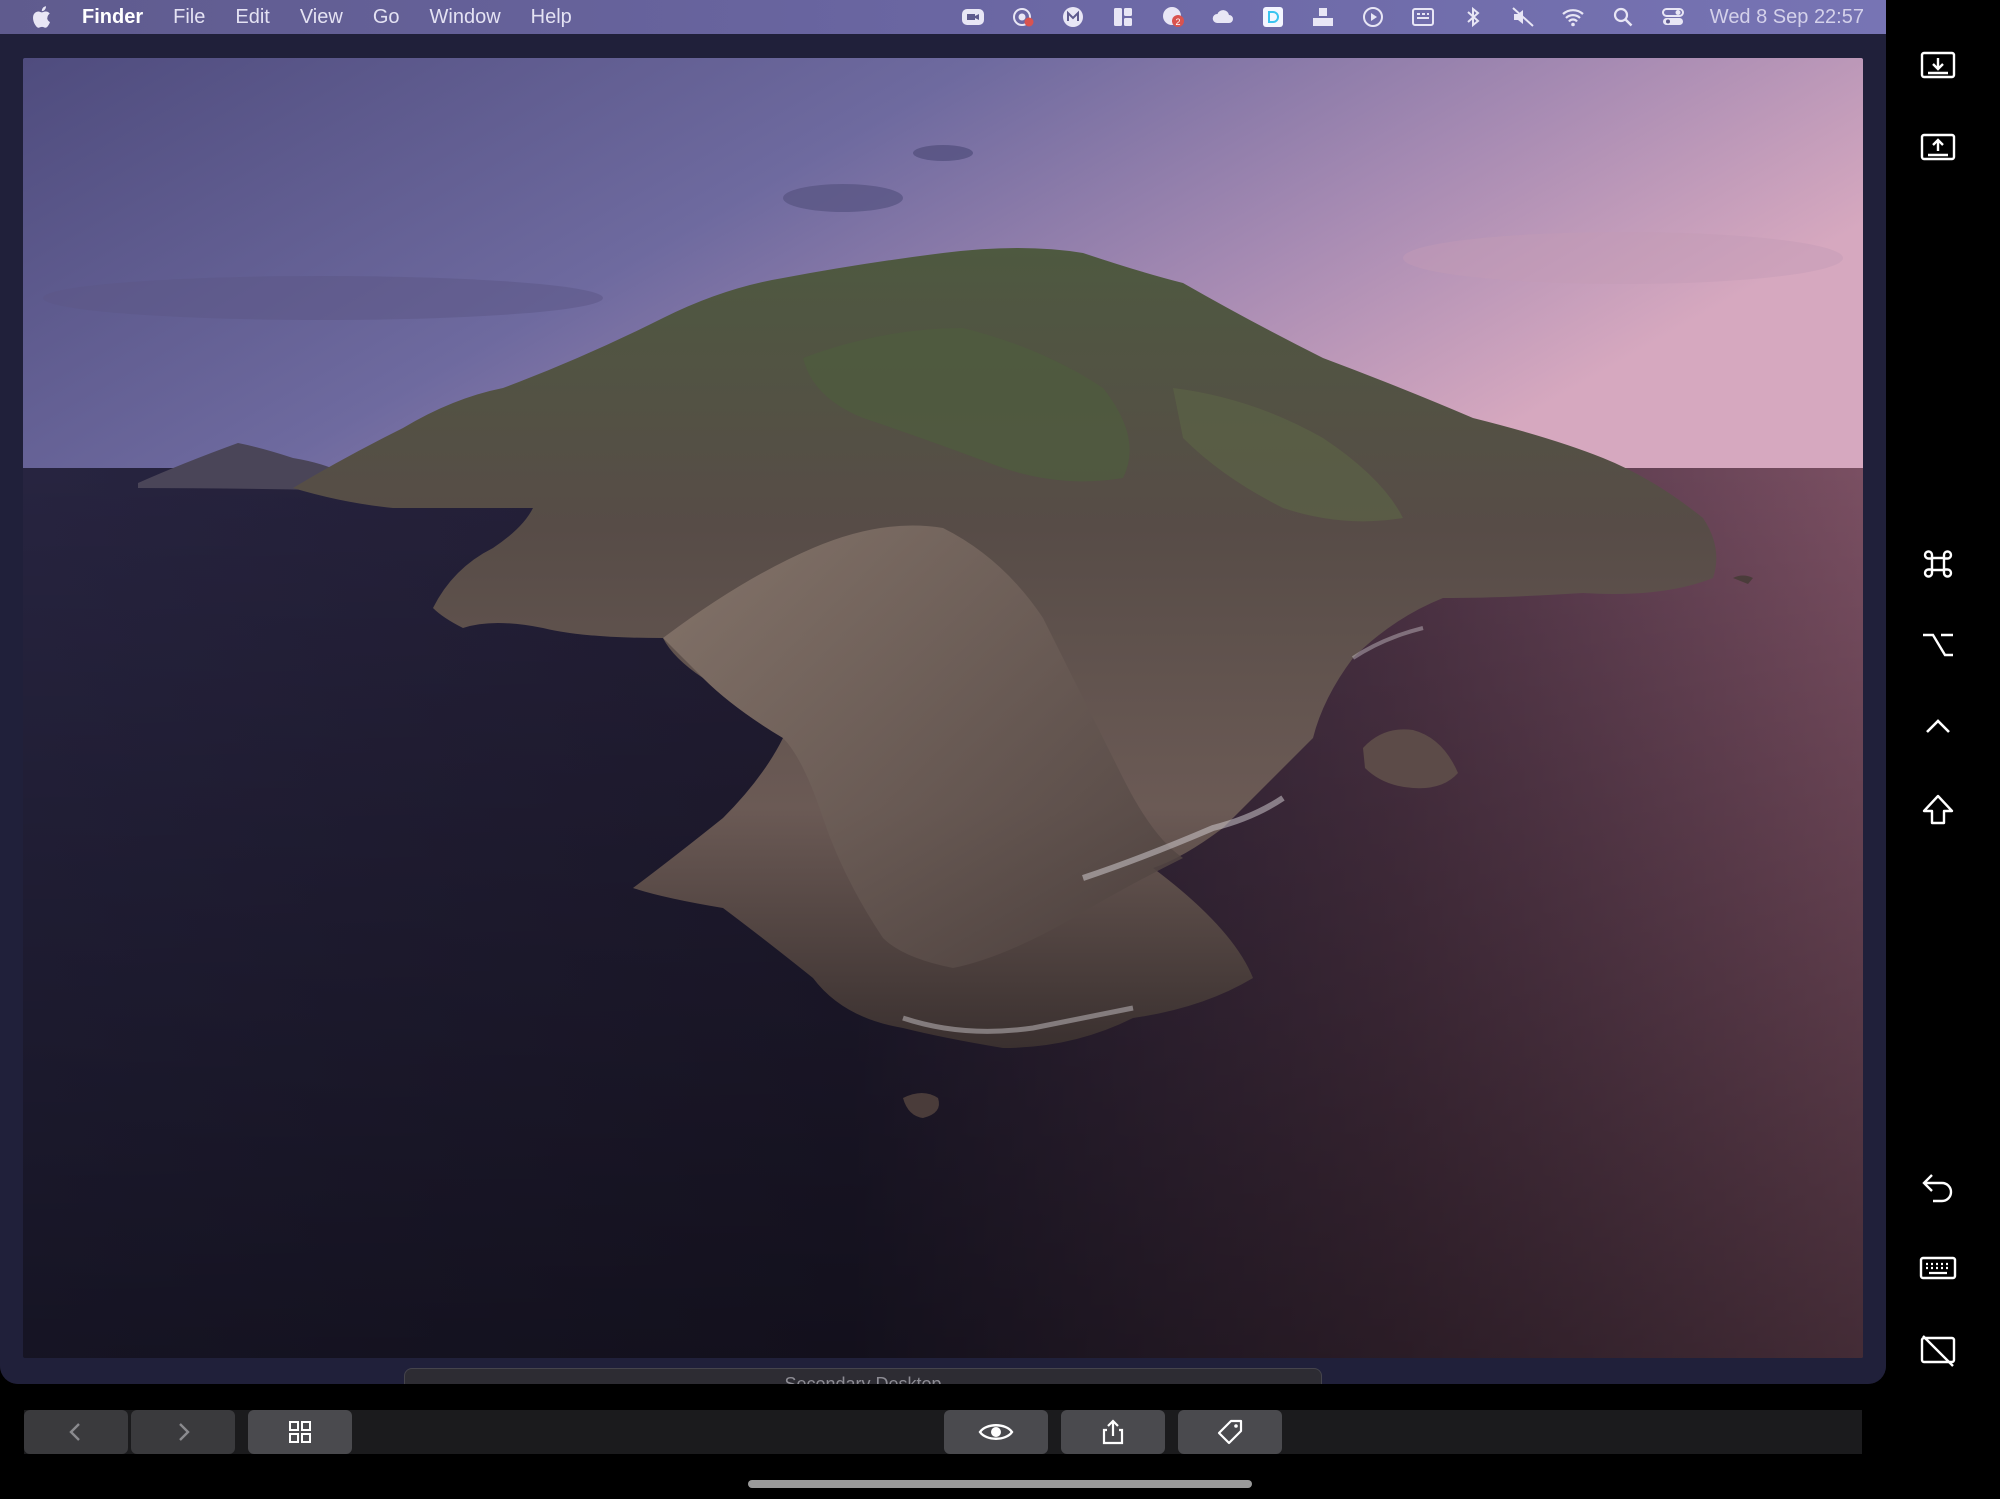  Describe the element at coordinates (1173, 17) in the screenshot. I see `notification-badge-icon: 2` at that location.